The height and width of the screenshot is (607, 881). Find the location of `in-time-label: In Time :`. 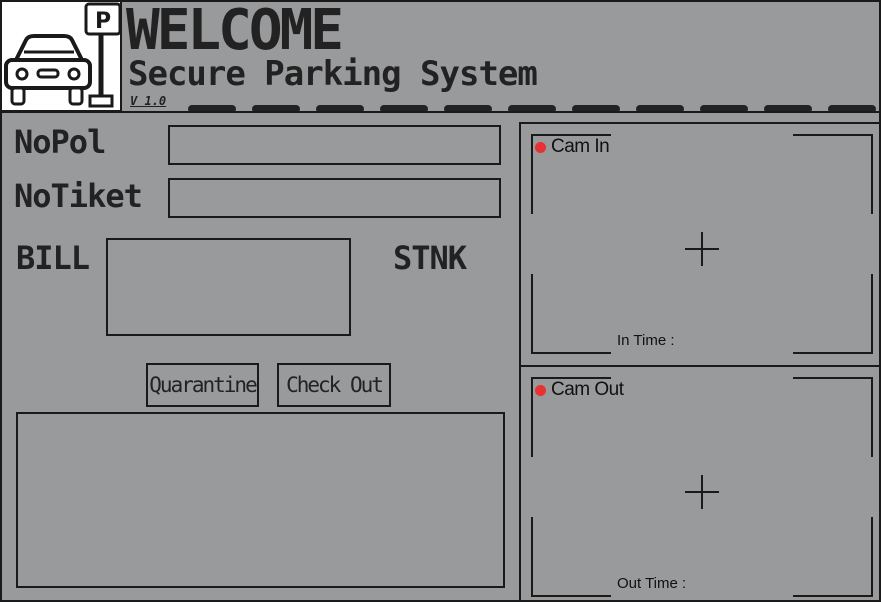

in-time-label: In Time : is located at coordinates (646, 340).